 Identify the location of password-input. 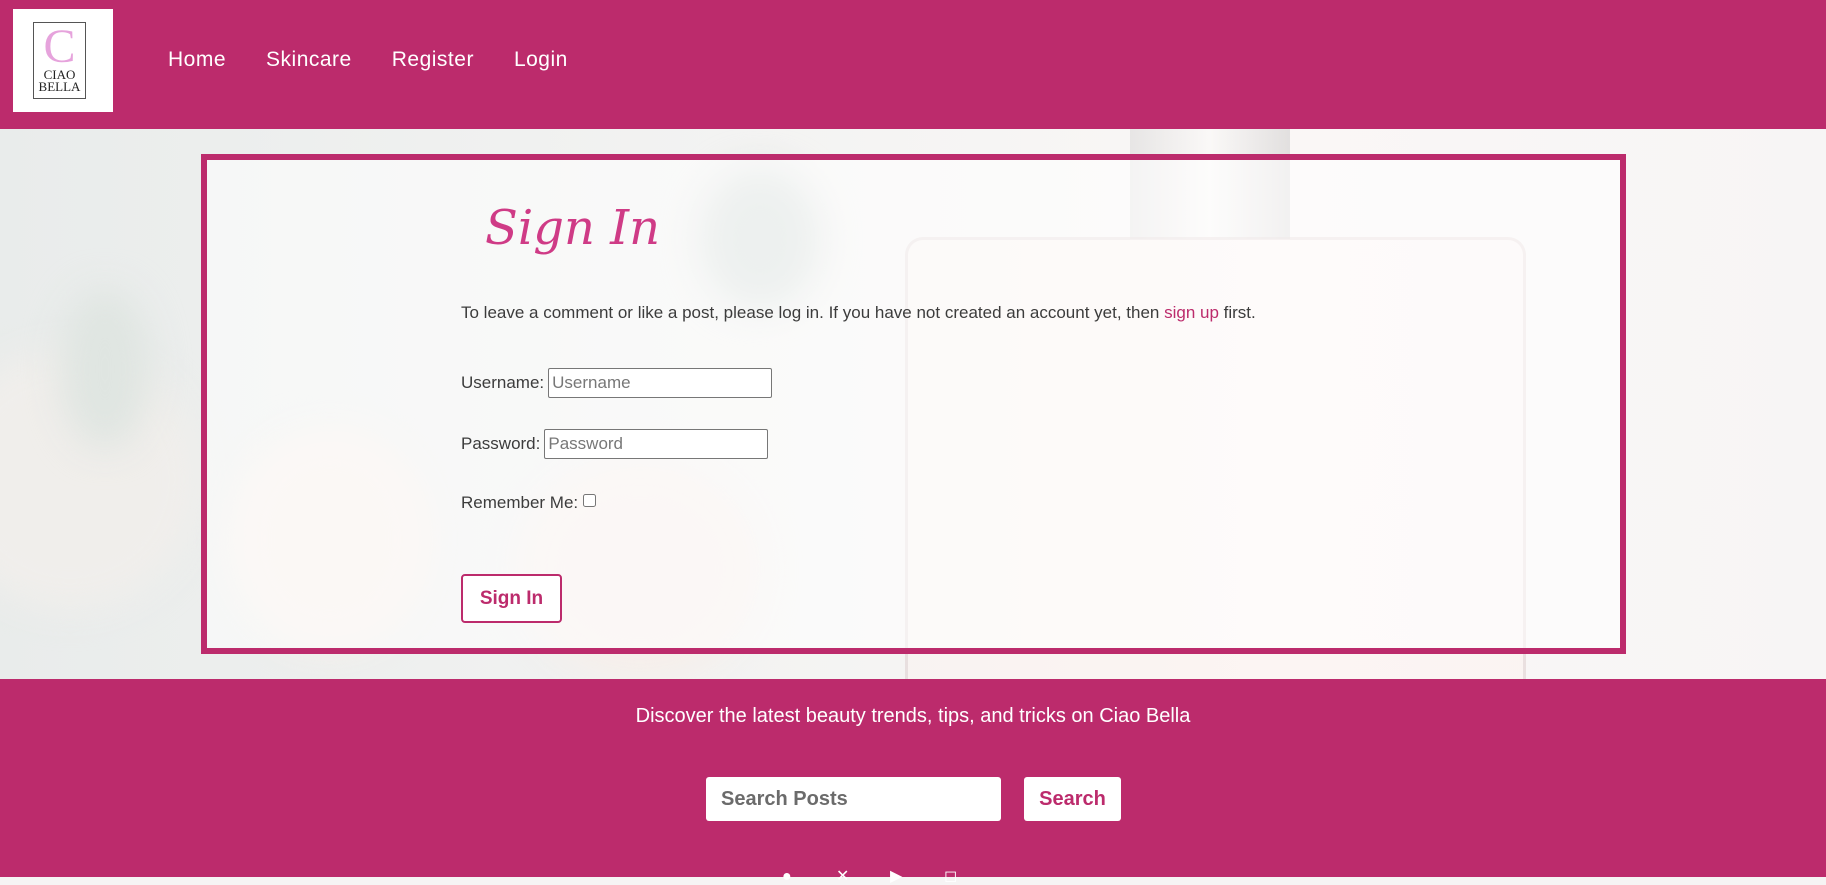
(656, 444).